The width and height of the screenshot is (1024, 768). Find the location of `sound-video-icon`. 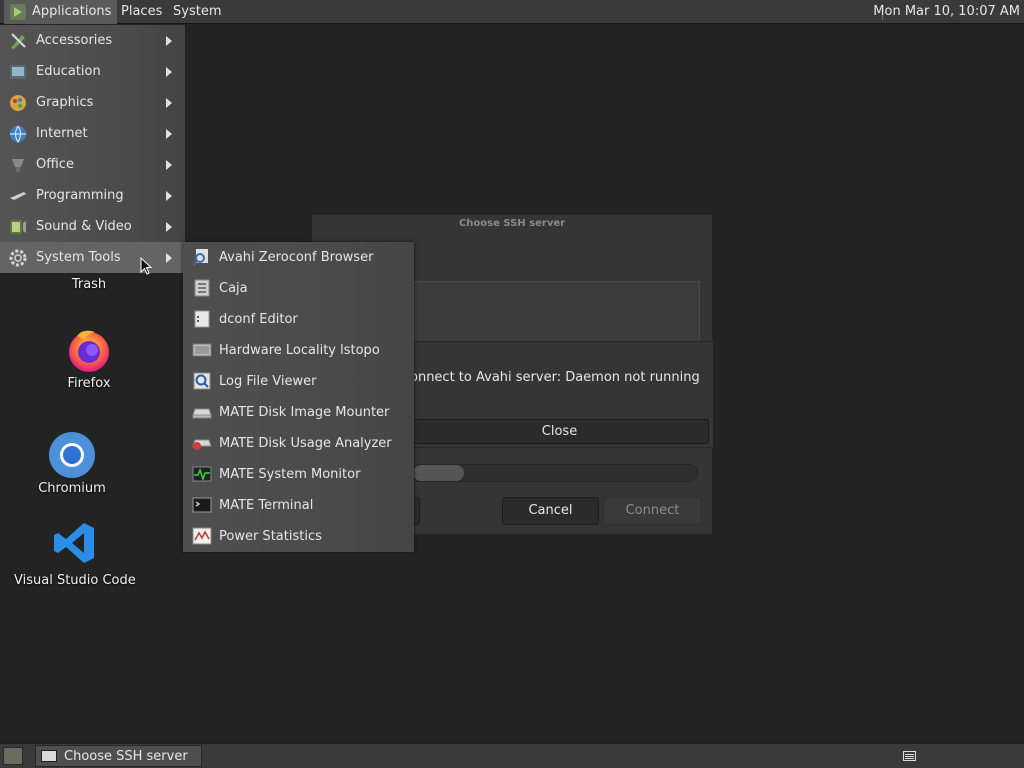

sound-video-icon is located at coordinates (18, 227).